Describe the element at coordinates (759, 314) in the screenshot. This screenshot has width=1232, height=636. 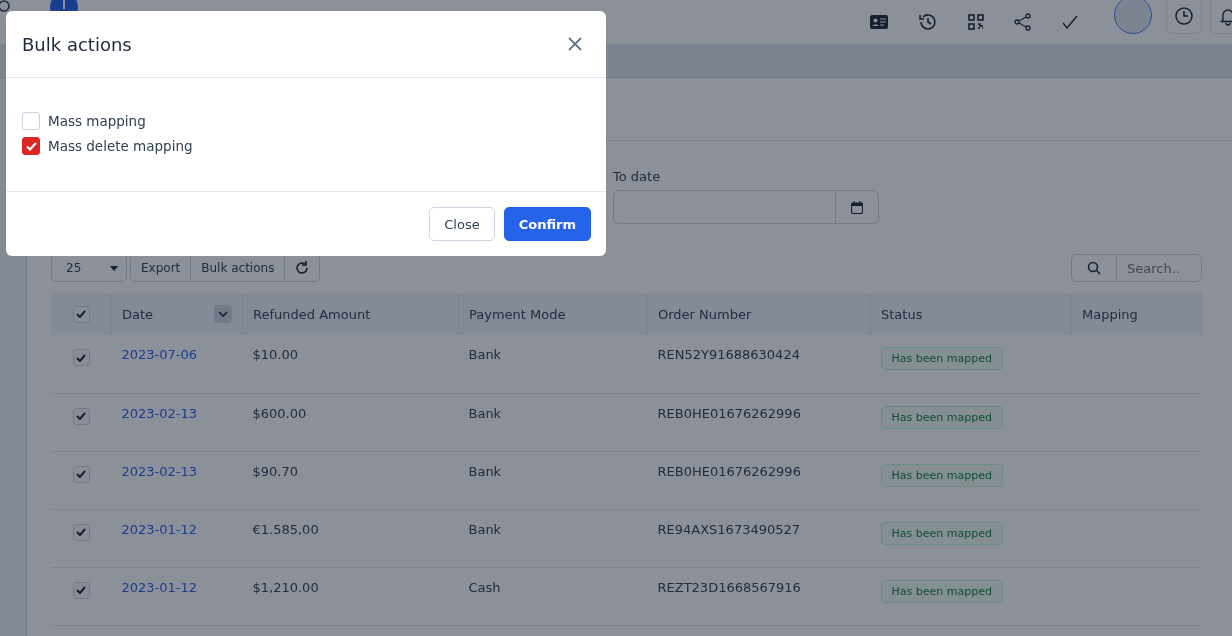
I see `column-header: Order Number` at that location.